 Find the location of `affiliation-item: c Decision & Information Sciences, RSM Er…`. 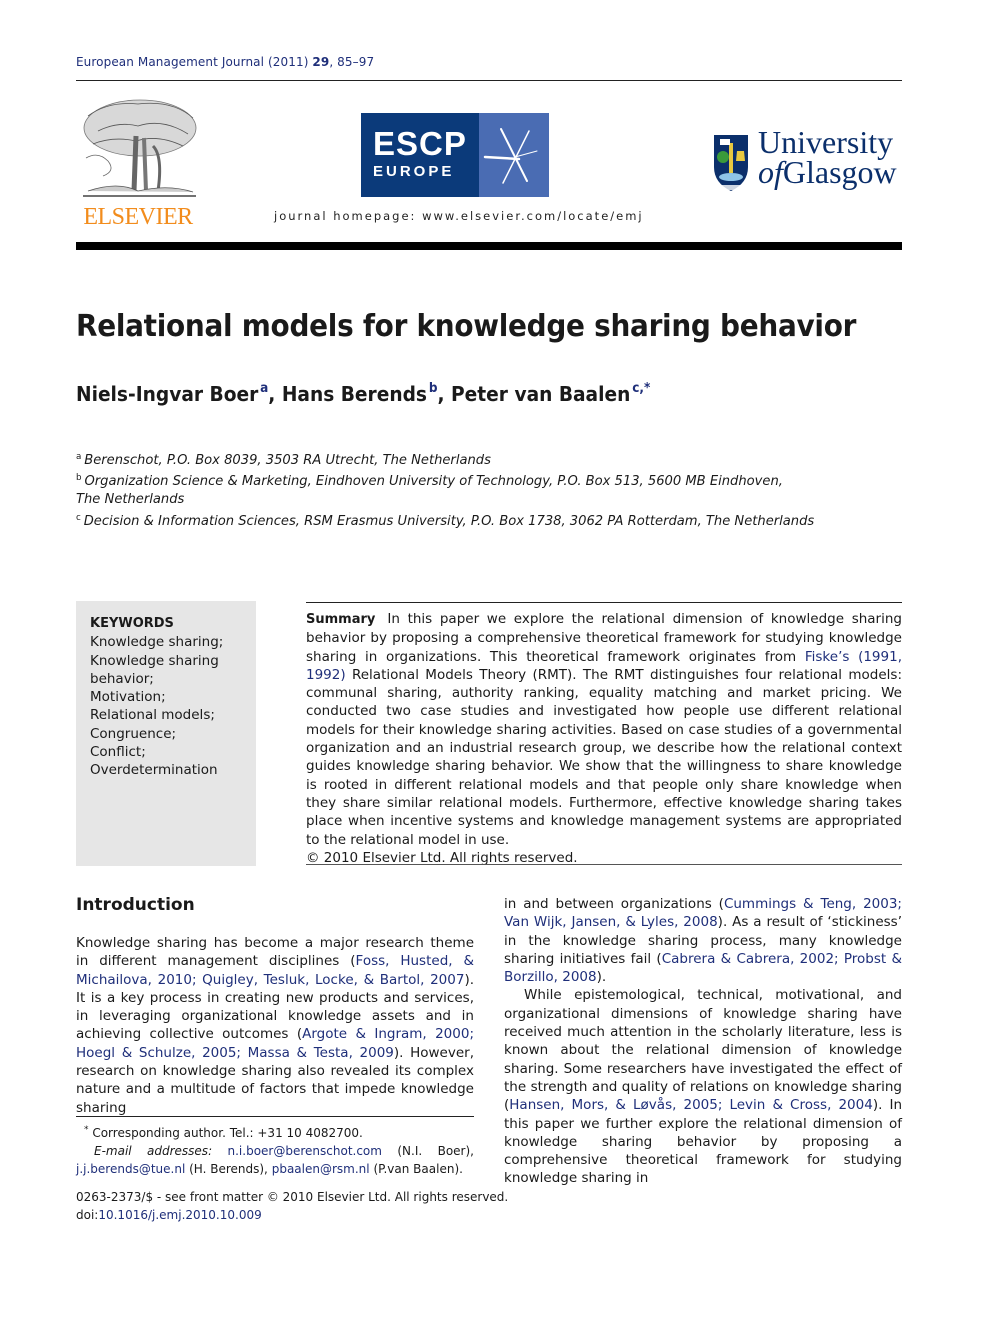

affiliation-item: c Decision & Information Sciences, RSM Er… is located at coordinates (445, 520).